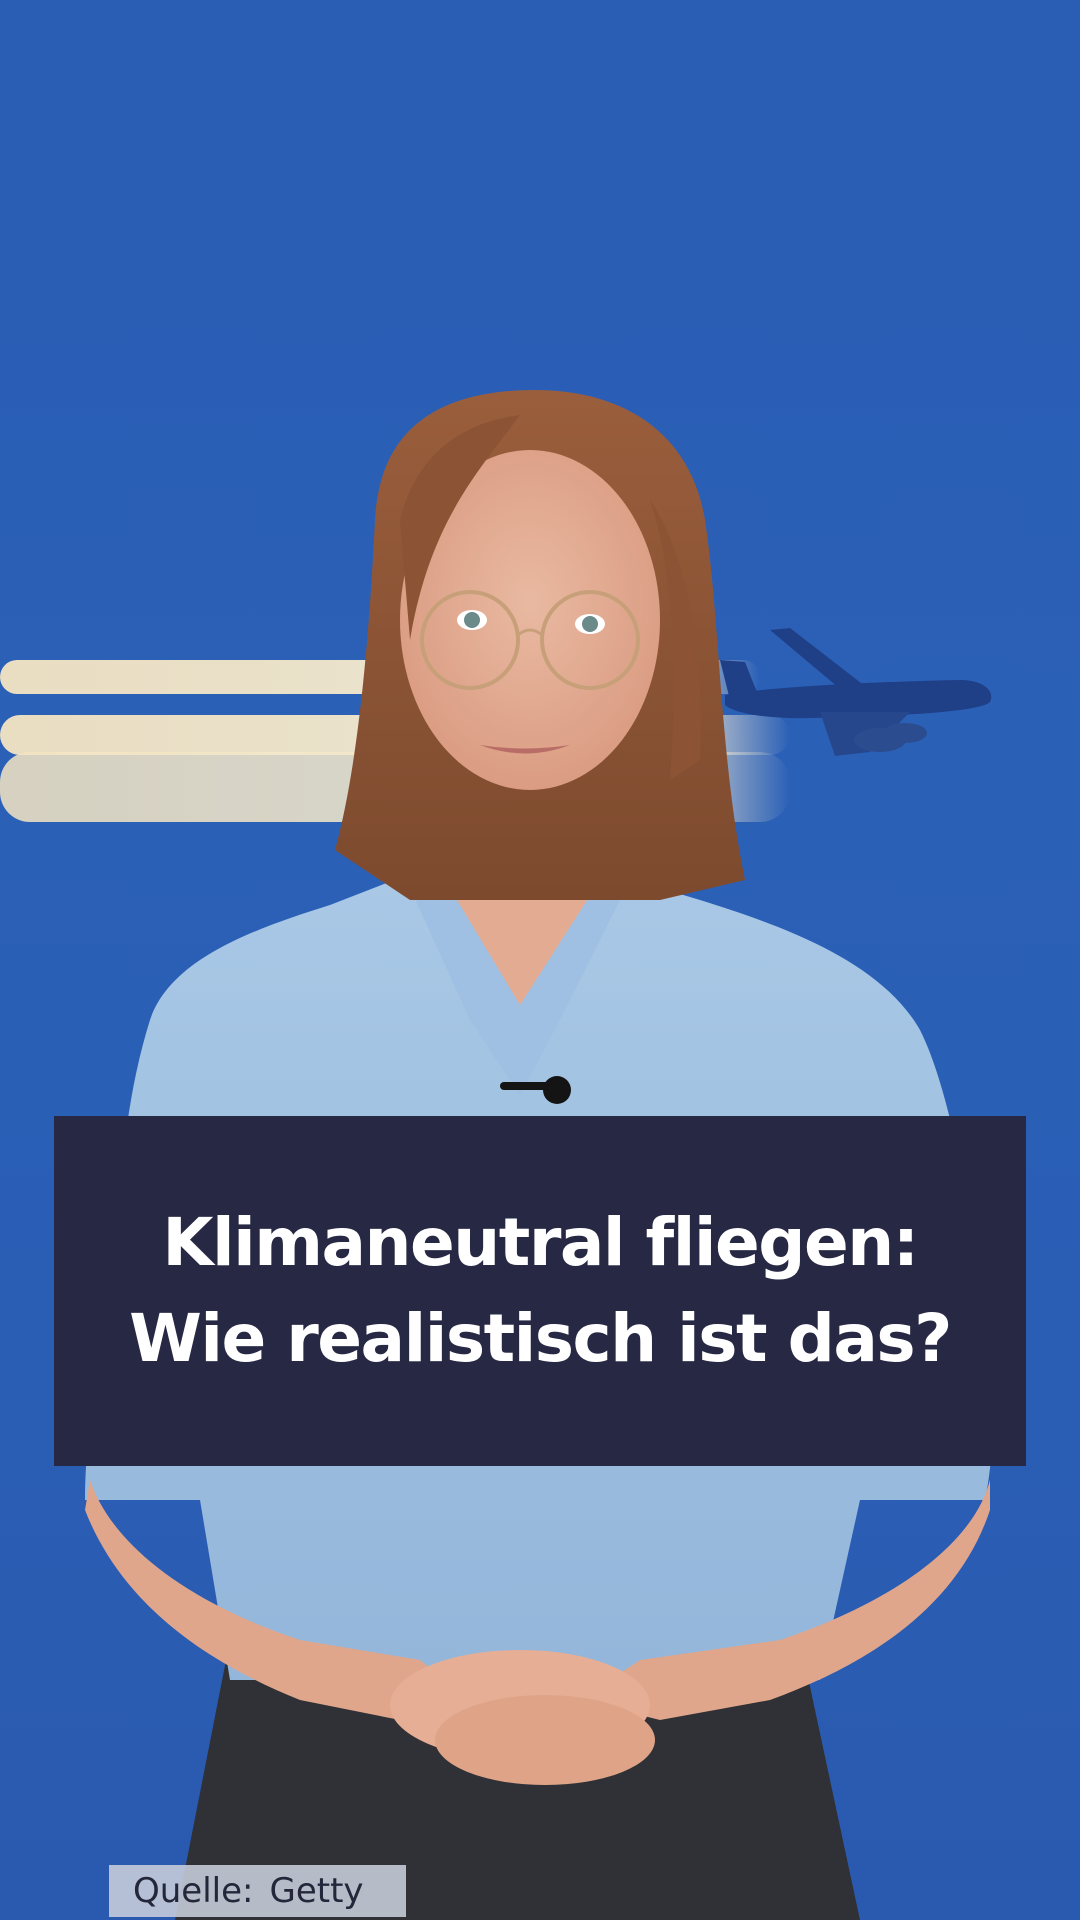 The image size is (1080, 1920). What do you see at coordinates (257, 1891) in the screenshot?
I see `source-credit: Quelle: Getty` at bounding box center [257, 1891].